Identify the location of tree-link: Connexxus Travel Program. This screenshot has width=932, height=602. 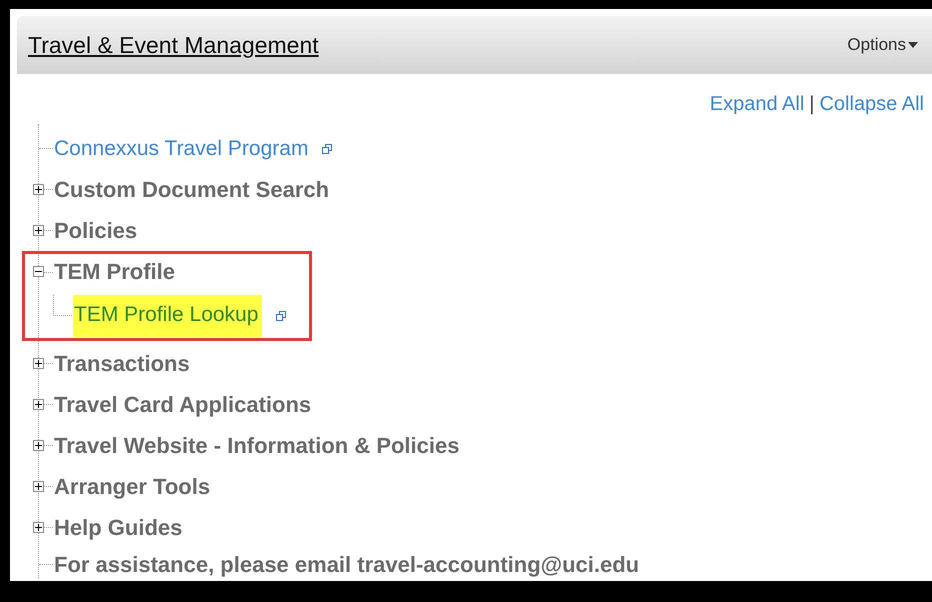
(181, 148).